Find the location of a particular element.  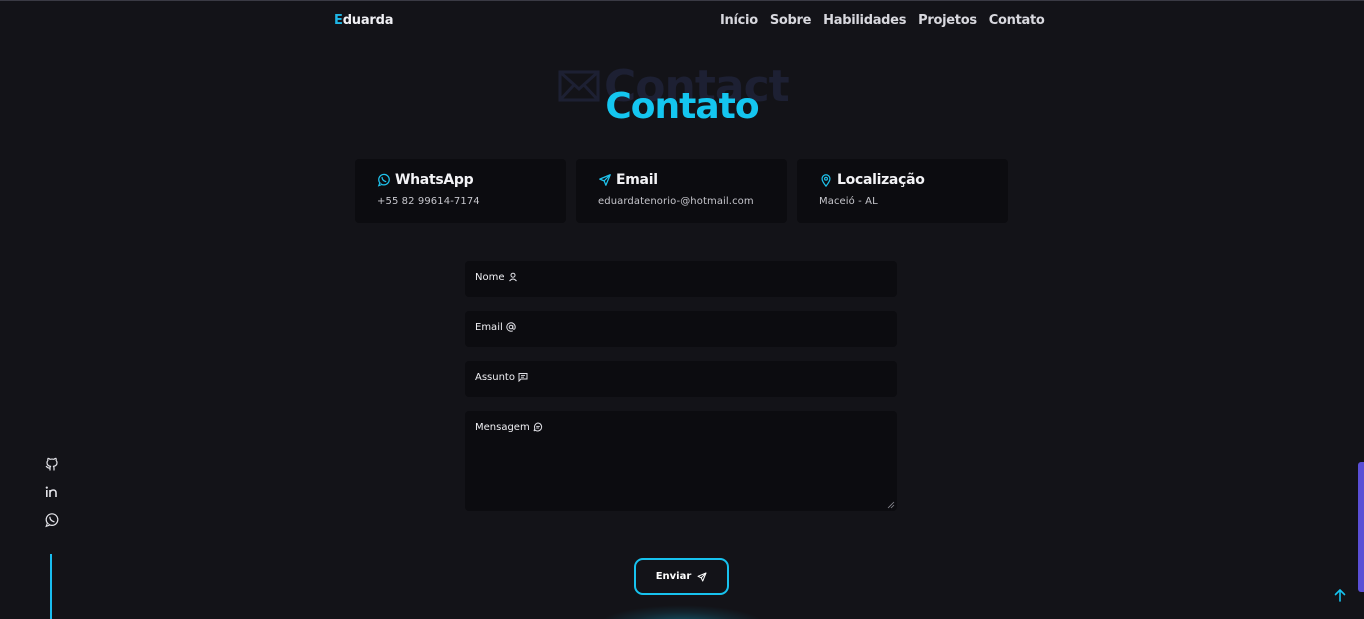

message-field-label: Mensagem is located at coordinates (502, 427).